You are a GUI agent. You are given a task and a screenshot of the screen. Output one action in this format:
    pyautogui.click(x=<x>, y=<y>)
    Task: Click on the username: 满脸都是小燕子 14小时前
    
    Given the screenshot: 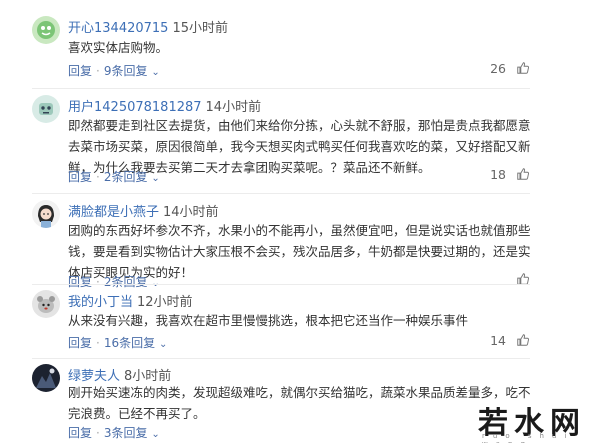 What is the action you would take?
    pyautogui.click(x=143, y=210)
    